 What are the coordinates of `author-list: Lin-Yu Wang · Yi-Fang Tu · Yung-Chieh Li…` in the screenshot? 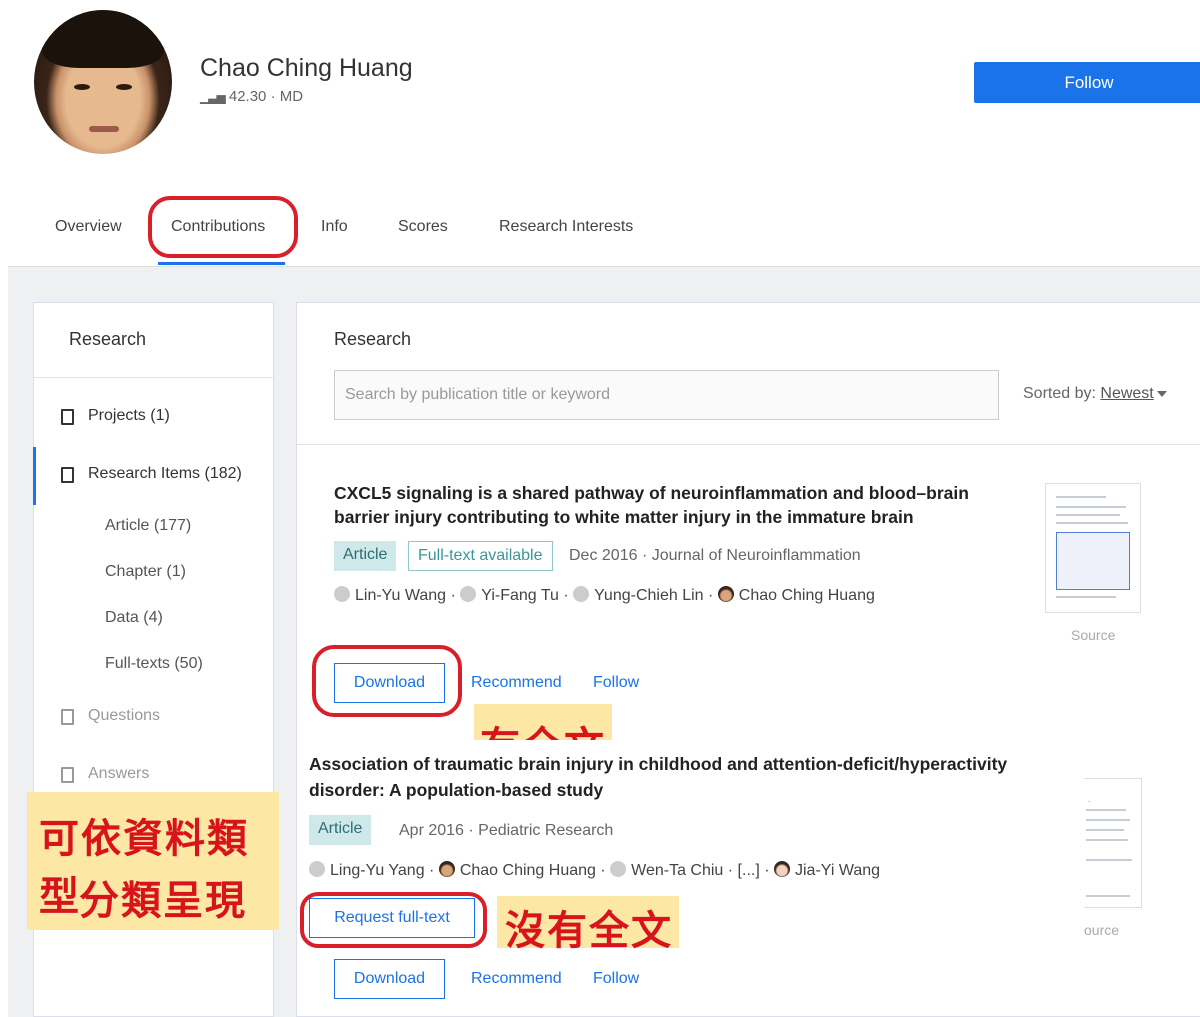 It's located at (604, 595).